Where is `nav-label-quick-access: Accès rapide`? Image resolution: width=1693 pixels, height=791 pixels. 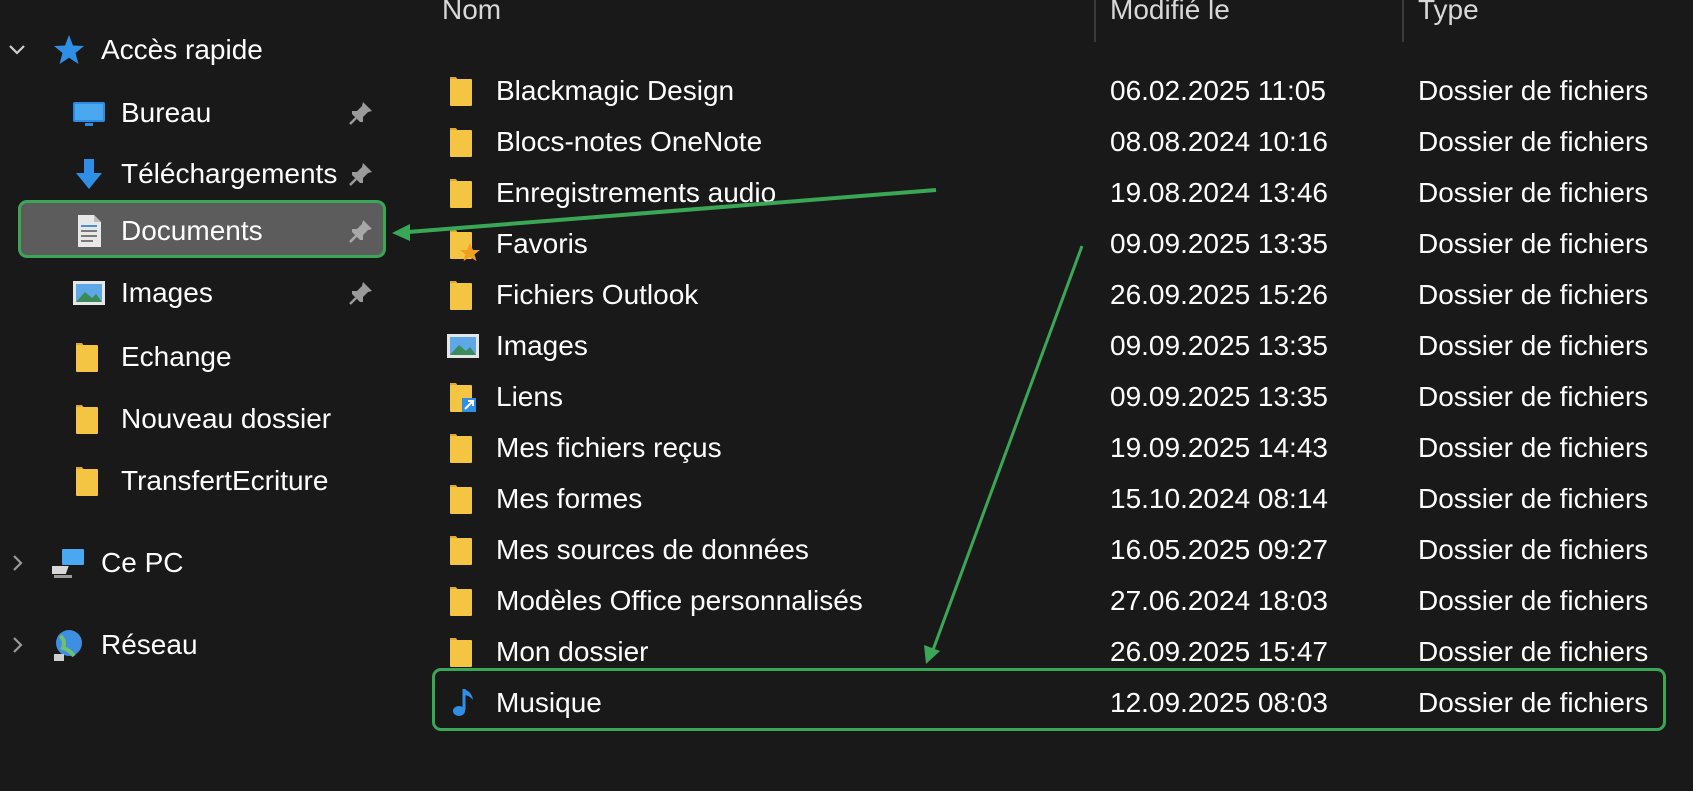 nav-label-quick-access: Accès rapide is located at coordinates (182, 49).